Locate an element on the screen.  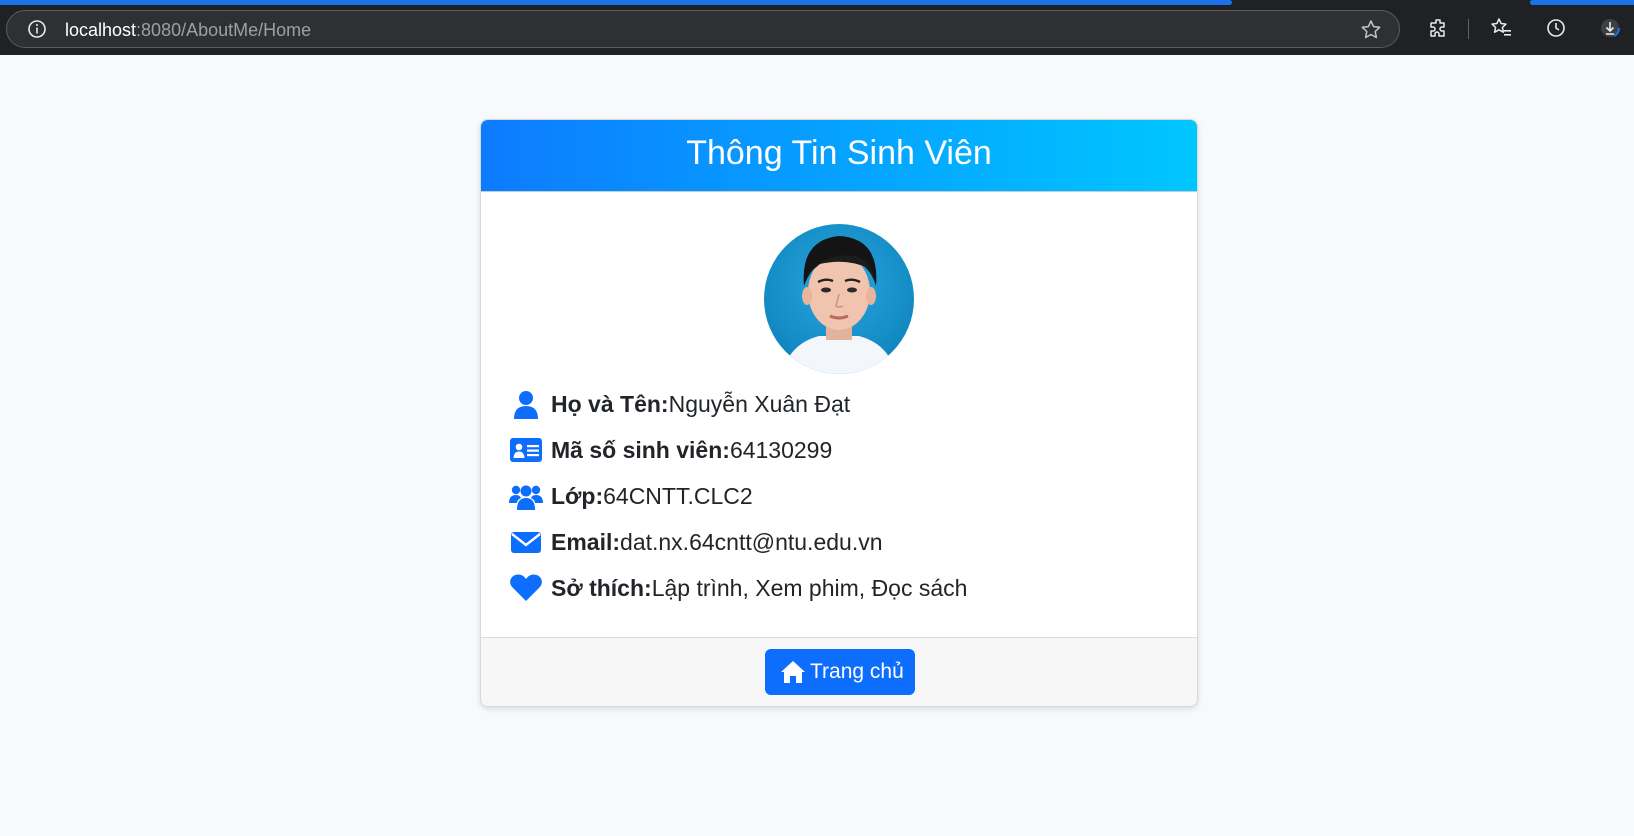
extensions-icon is located at coordinates (1439, 28).